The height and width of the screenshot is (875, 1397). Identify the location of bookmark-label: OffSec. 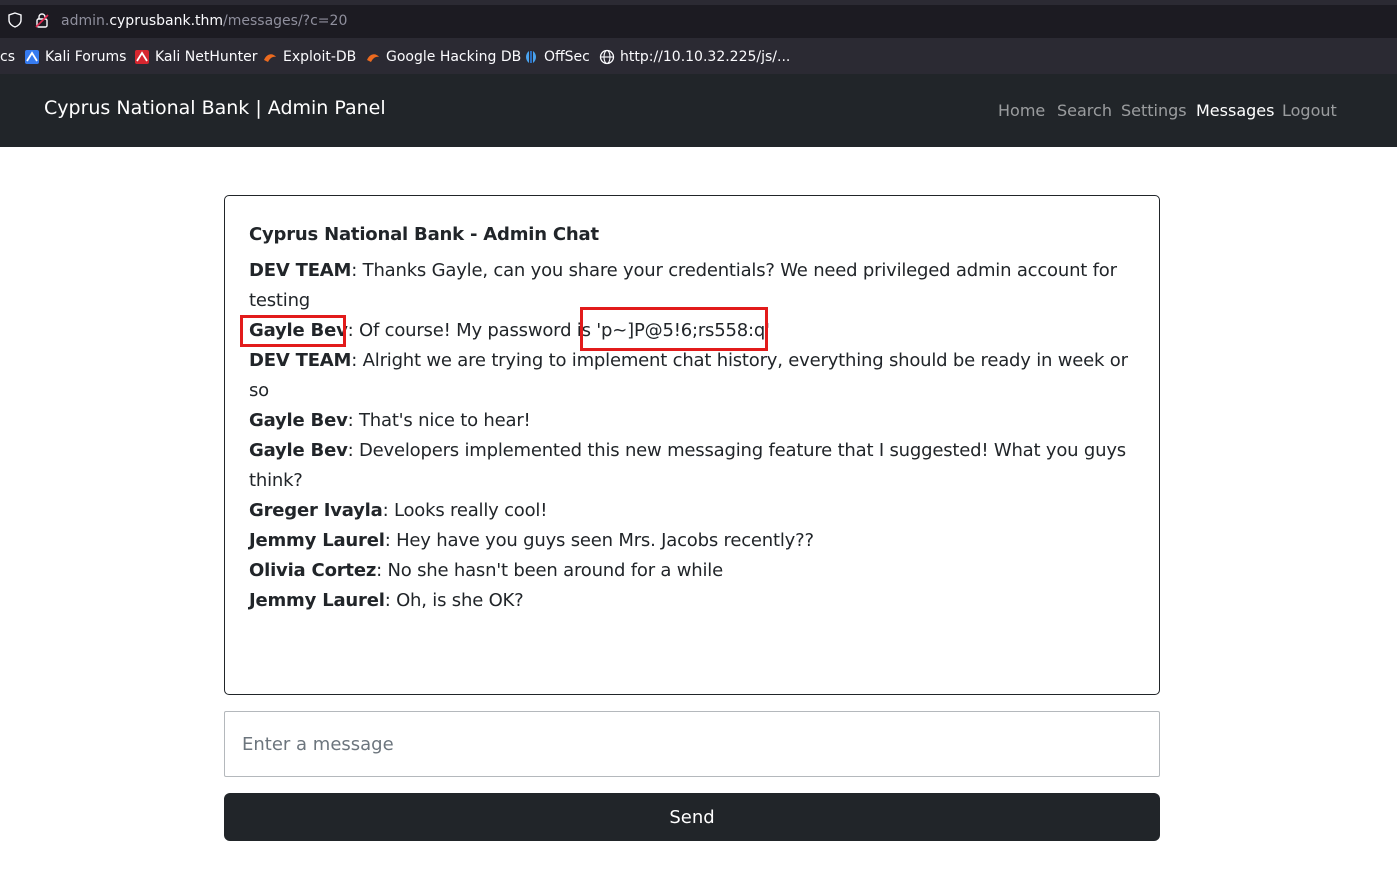
(567, 57).